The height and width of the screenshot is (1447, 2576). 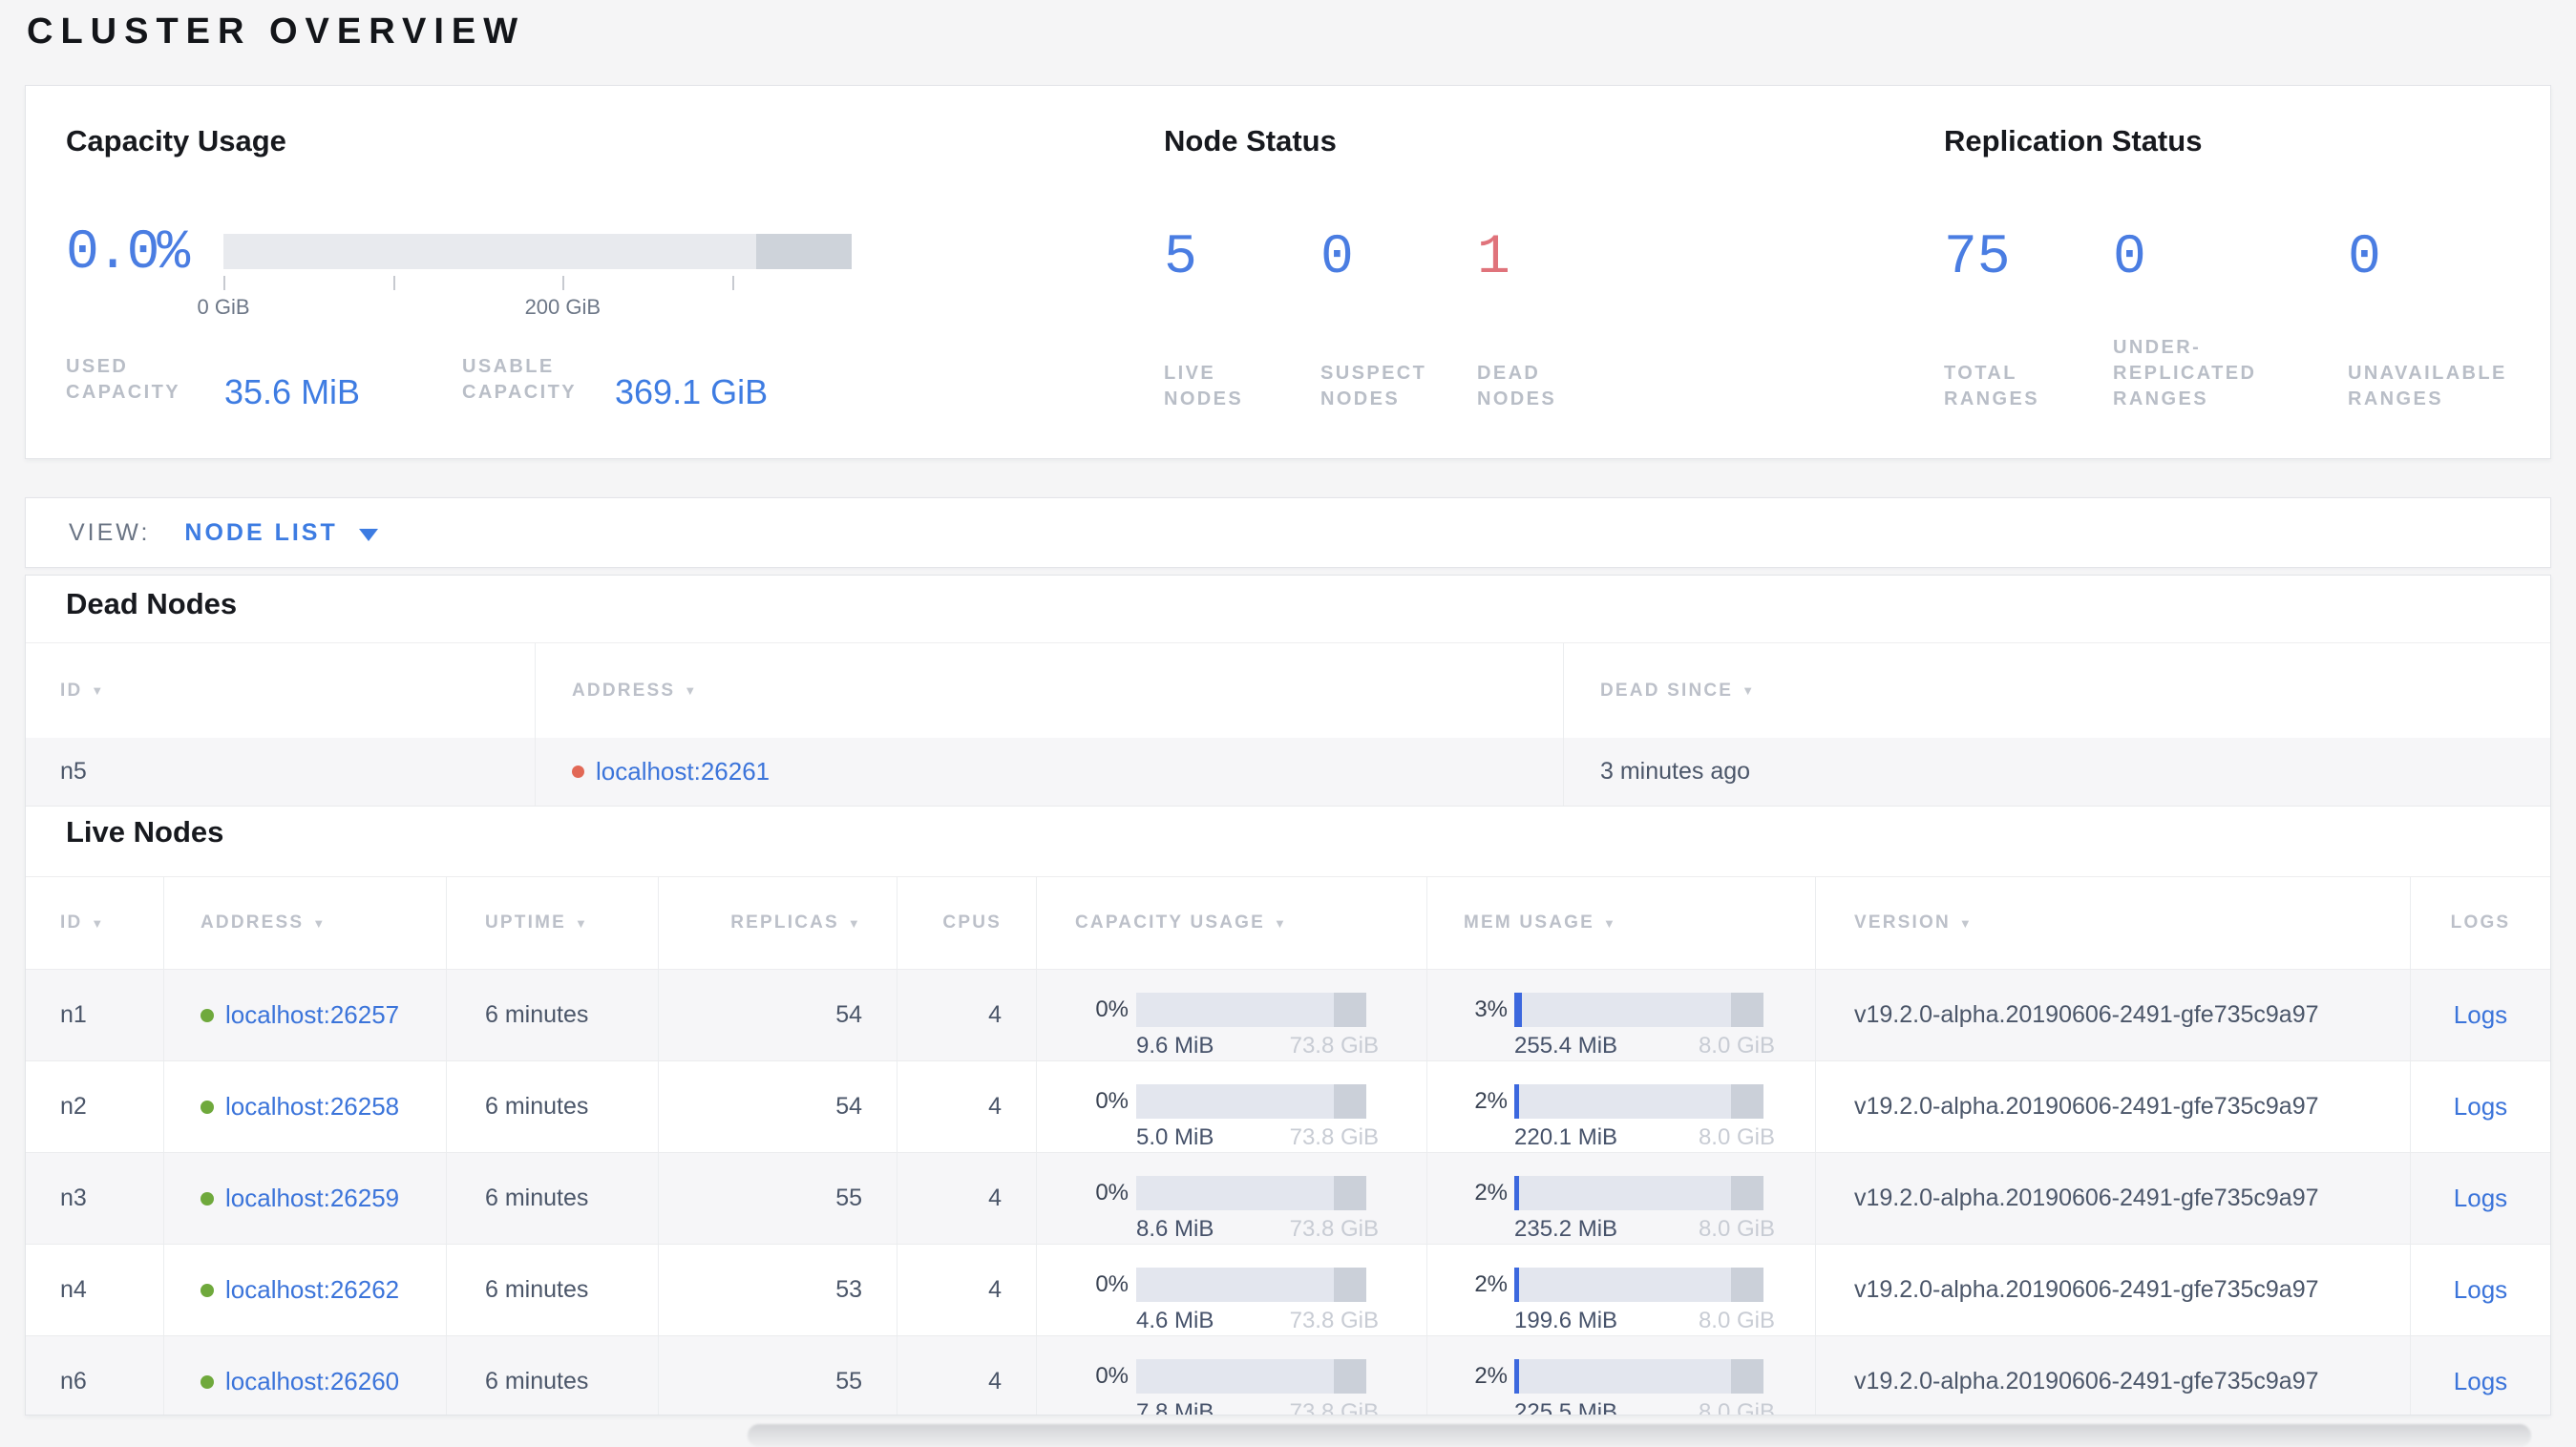 I want to click on dead-node-row: n5 localhost:26261 3 minutes ago, so click(x=1288, y=772).